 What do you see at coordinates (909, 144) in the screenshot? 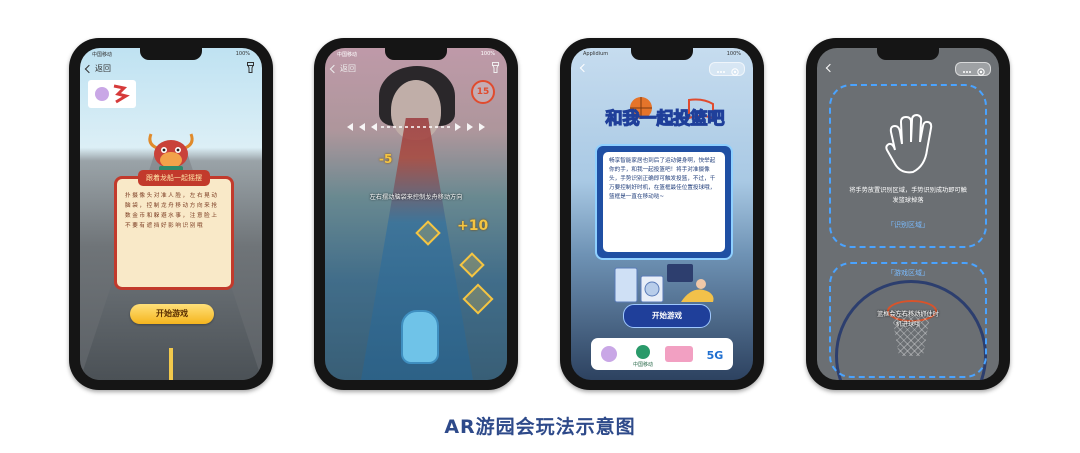
I see `hand-gesture-icon` at bounding box center [909, 144].